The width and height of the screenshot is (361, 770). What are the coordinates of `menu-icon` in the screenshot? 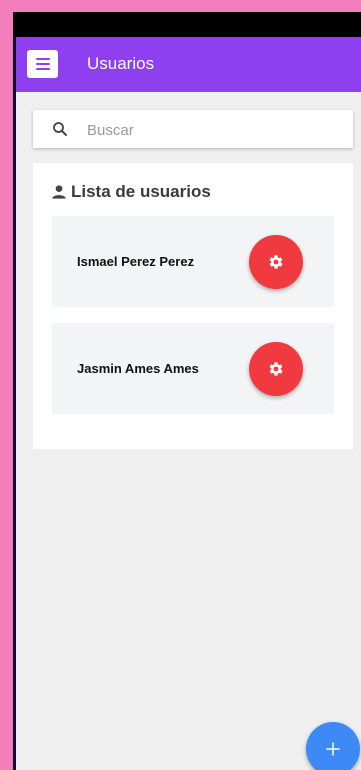 It's located at (42, 59).